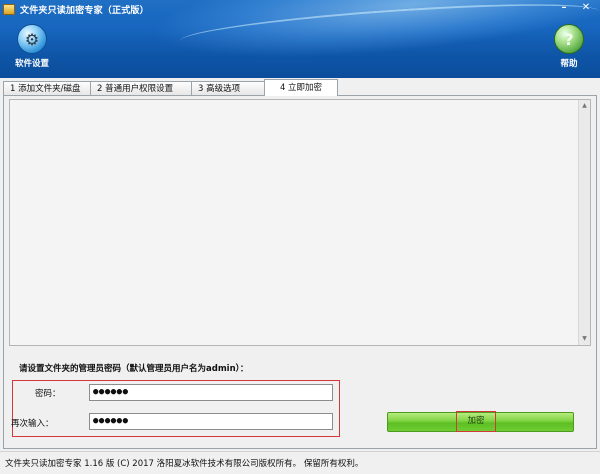 This screenshot has height=474, width=600. Describe the element at coordinates (48, 394) in the screenshot. I see `password-label: 密码：` at that location.